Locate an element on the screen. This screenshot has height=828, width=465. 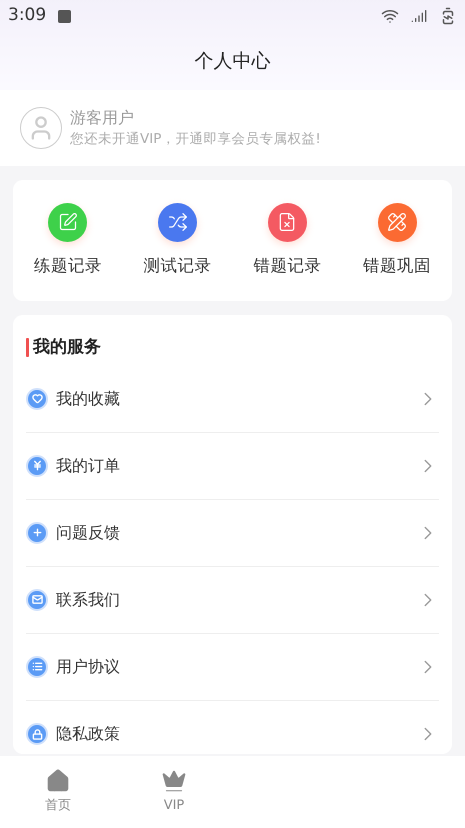
nav-tab: 首页 is located at coordinates (58, 792).